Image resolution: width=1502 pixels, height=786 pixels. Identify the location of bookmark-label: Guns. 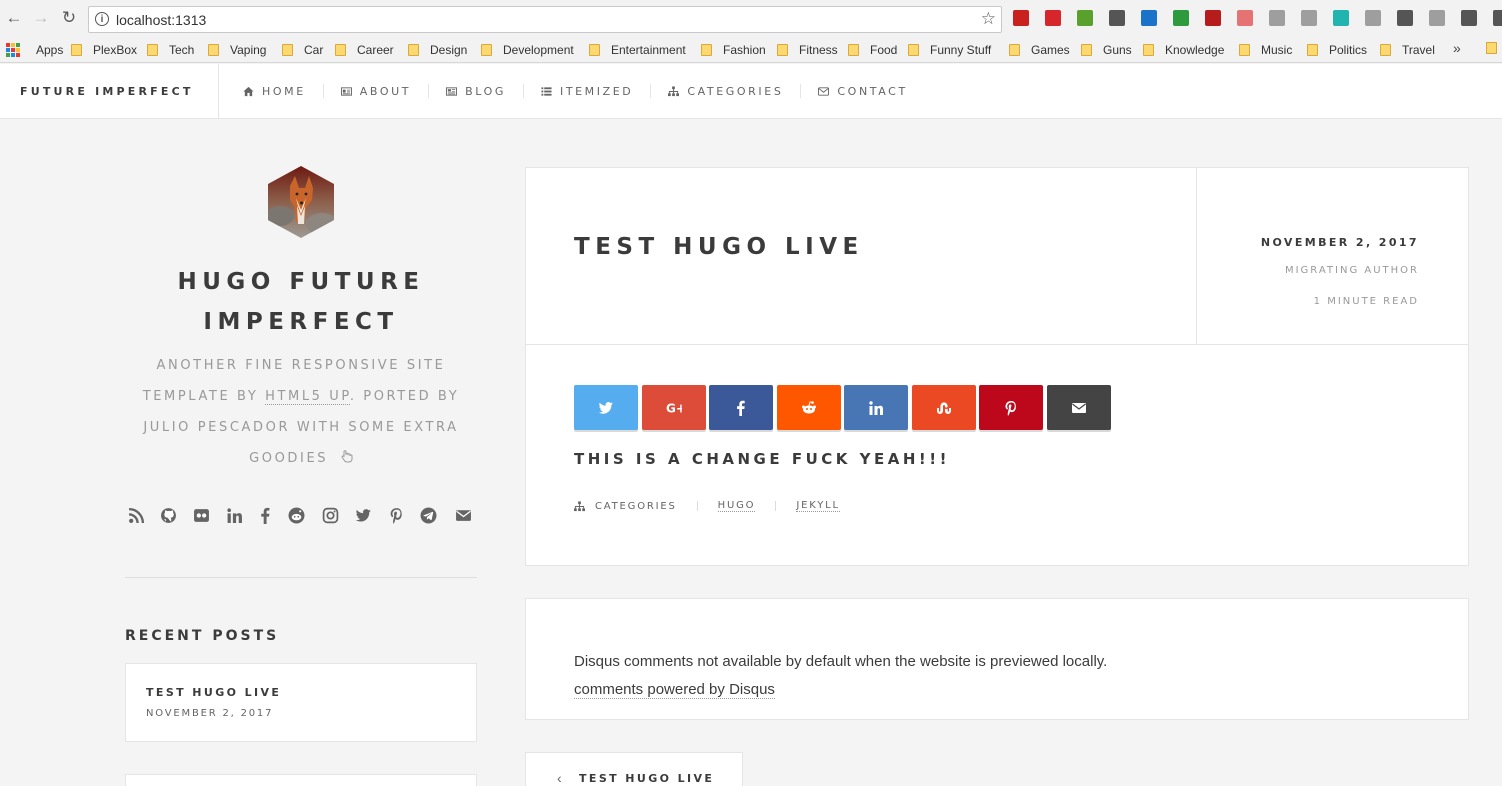
(1117, 50).